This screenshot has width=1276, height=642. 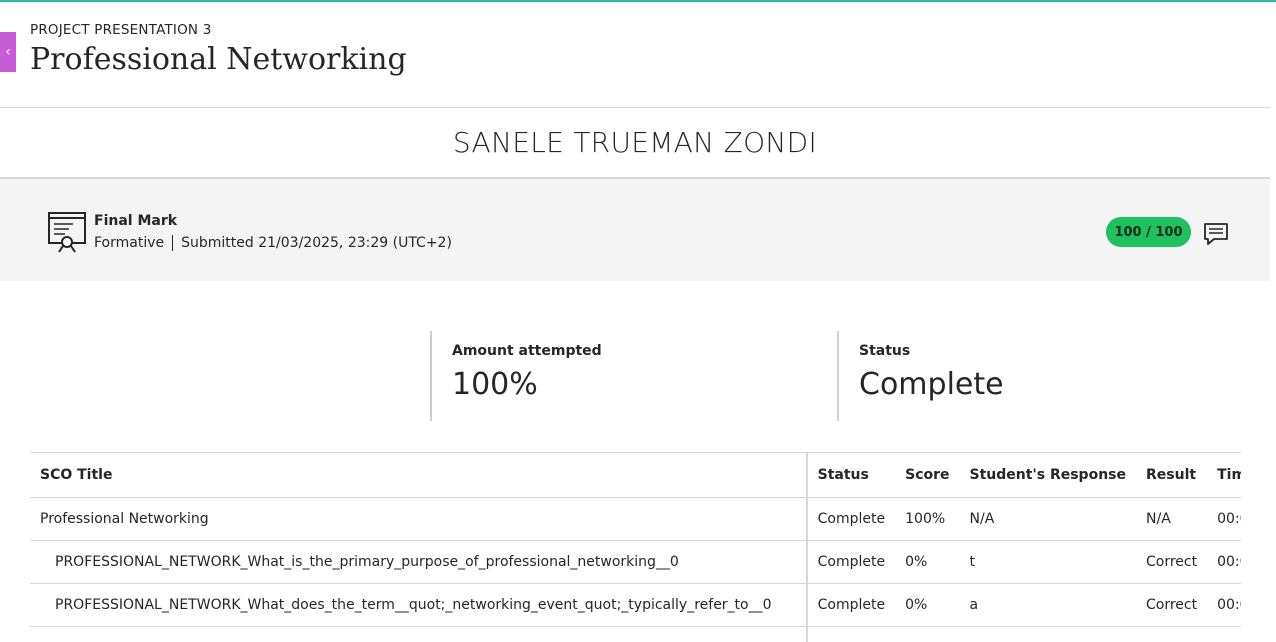 I want to click on time-cell: 00:05:44, so click(x=1224, y=519).